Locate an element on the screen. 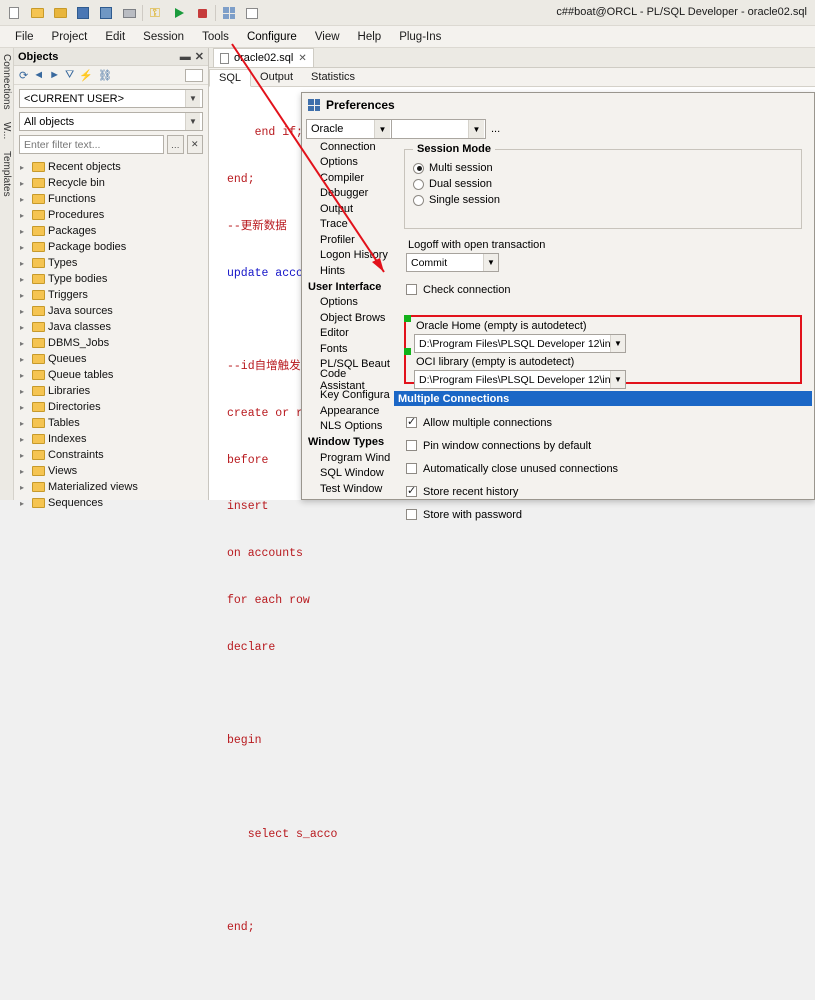 The height and width of the screenshot is (1000, 815). list-item: ▸ Libraries is located at coordinates (111, 391).